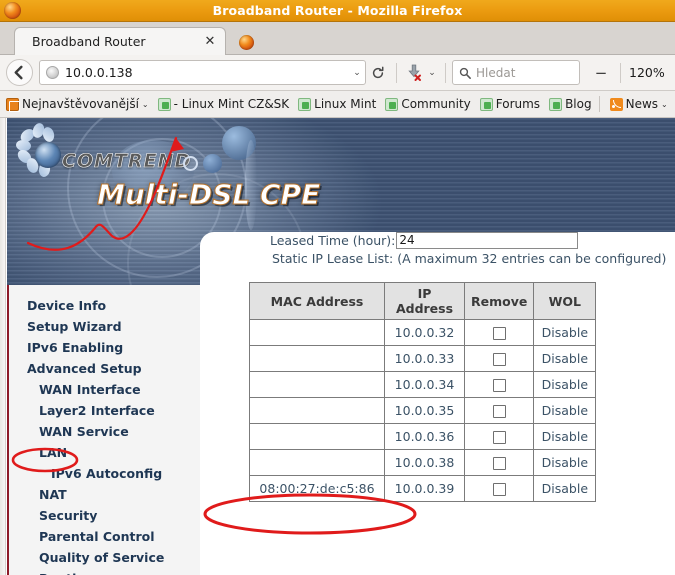 This screenshot has height=575, width=675. Describe the element at coordinates (3, 346) in the screenshot. I see `page-left-gutter` at that location.